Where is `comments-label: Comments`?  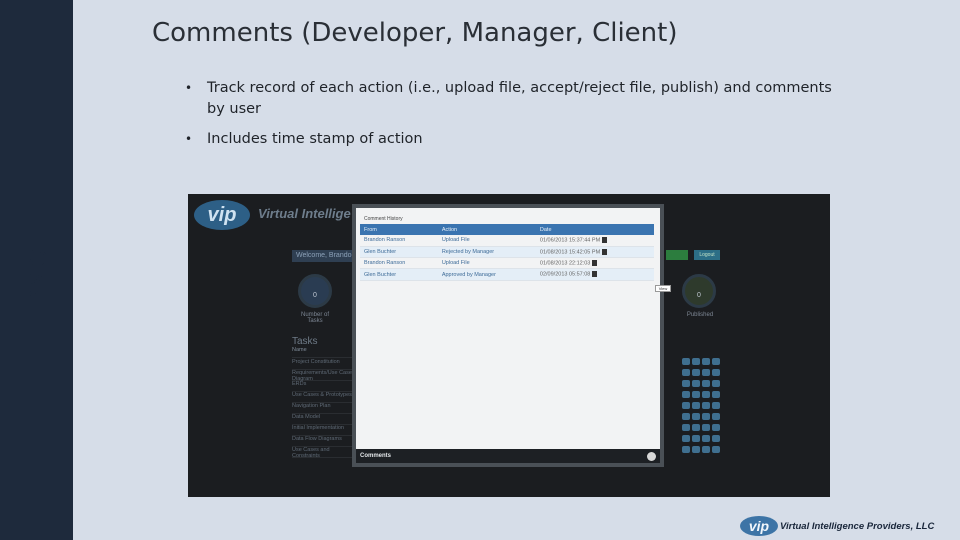 comments-label: Comments is located at coordinates (376, 456).